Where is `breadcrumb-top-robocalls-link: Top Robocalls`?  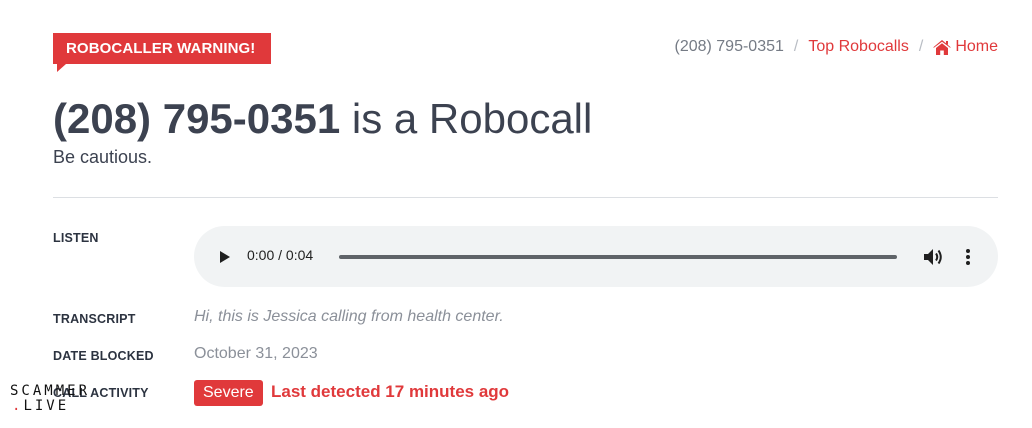 breadcrumb-top-robocalls-link: Top Robocalls is located at coordinates (858, 47).